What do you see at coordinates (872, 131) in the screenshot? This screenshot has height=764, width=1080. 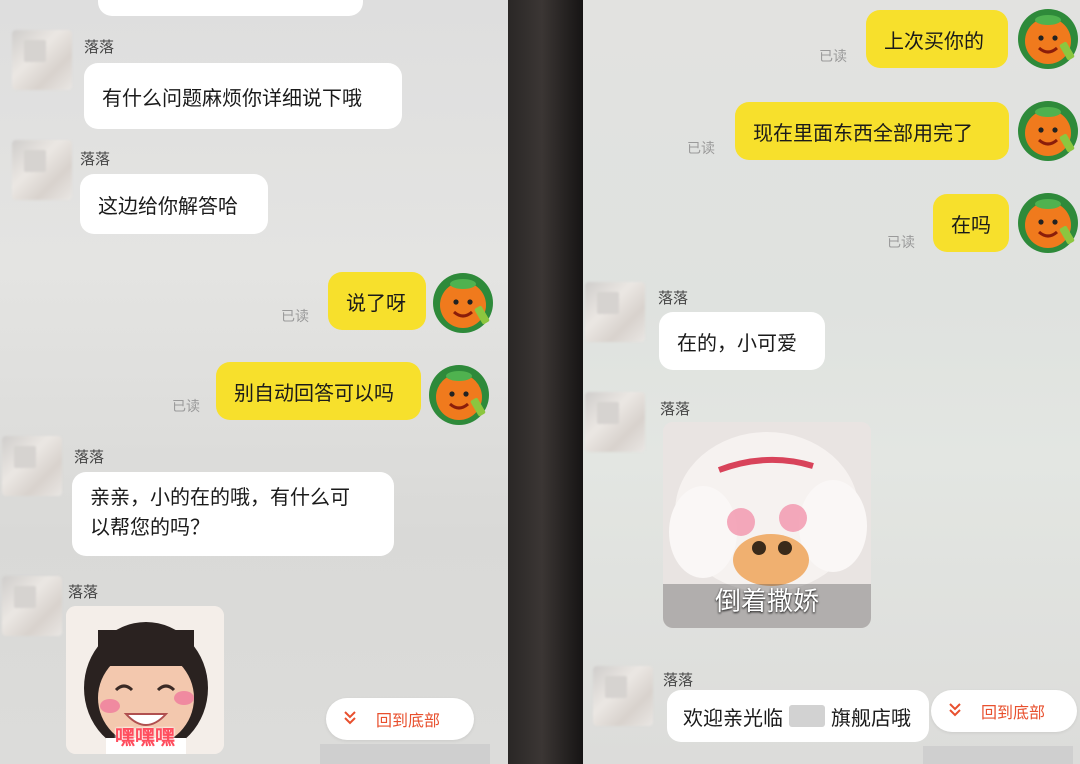 I see `message-bubble-outgoing: 现在里面东西全部用完了` at bounding box center [872, 131].